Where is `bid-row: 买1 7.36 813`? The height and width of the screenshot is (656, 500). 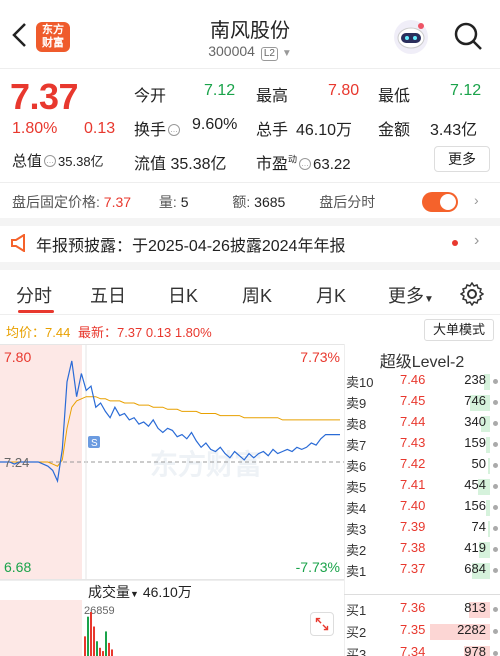 bid-row: 买1 7.36 813 is located at coordinates (422, 610).